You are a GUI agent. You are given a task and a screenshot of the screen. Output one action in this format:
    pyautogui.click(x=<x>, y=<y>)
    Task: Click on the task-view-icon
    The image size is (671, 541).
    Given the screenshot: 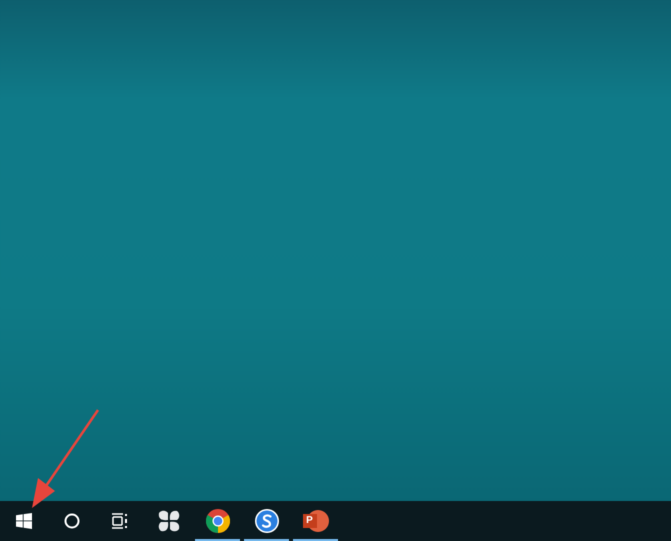 What is the action you would take?
    pyautogui.click(x=120, y=521)
    